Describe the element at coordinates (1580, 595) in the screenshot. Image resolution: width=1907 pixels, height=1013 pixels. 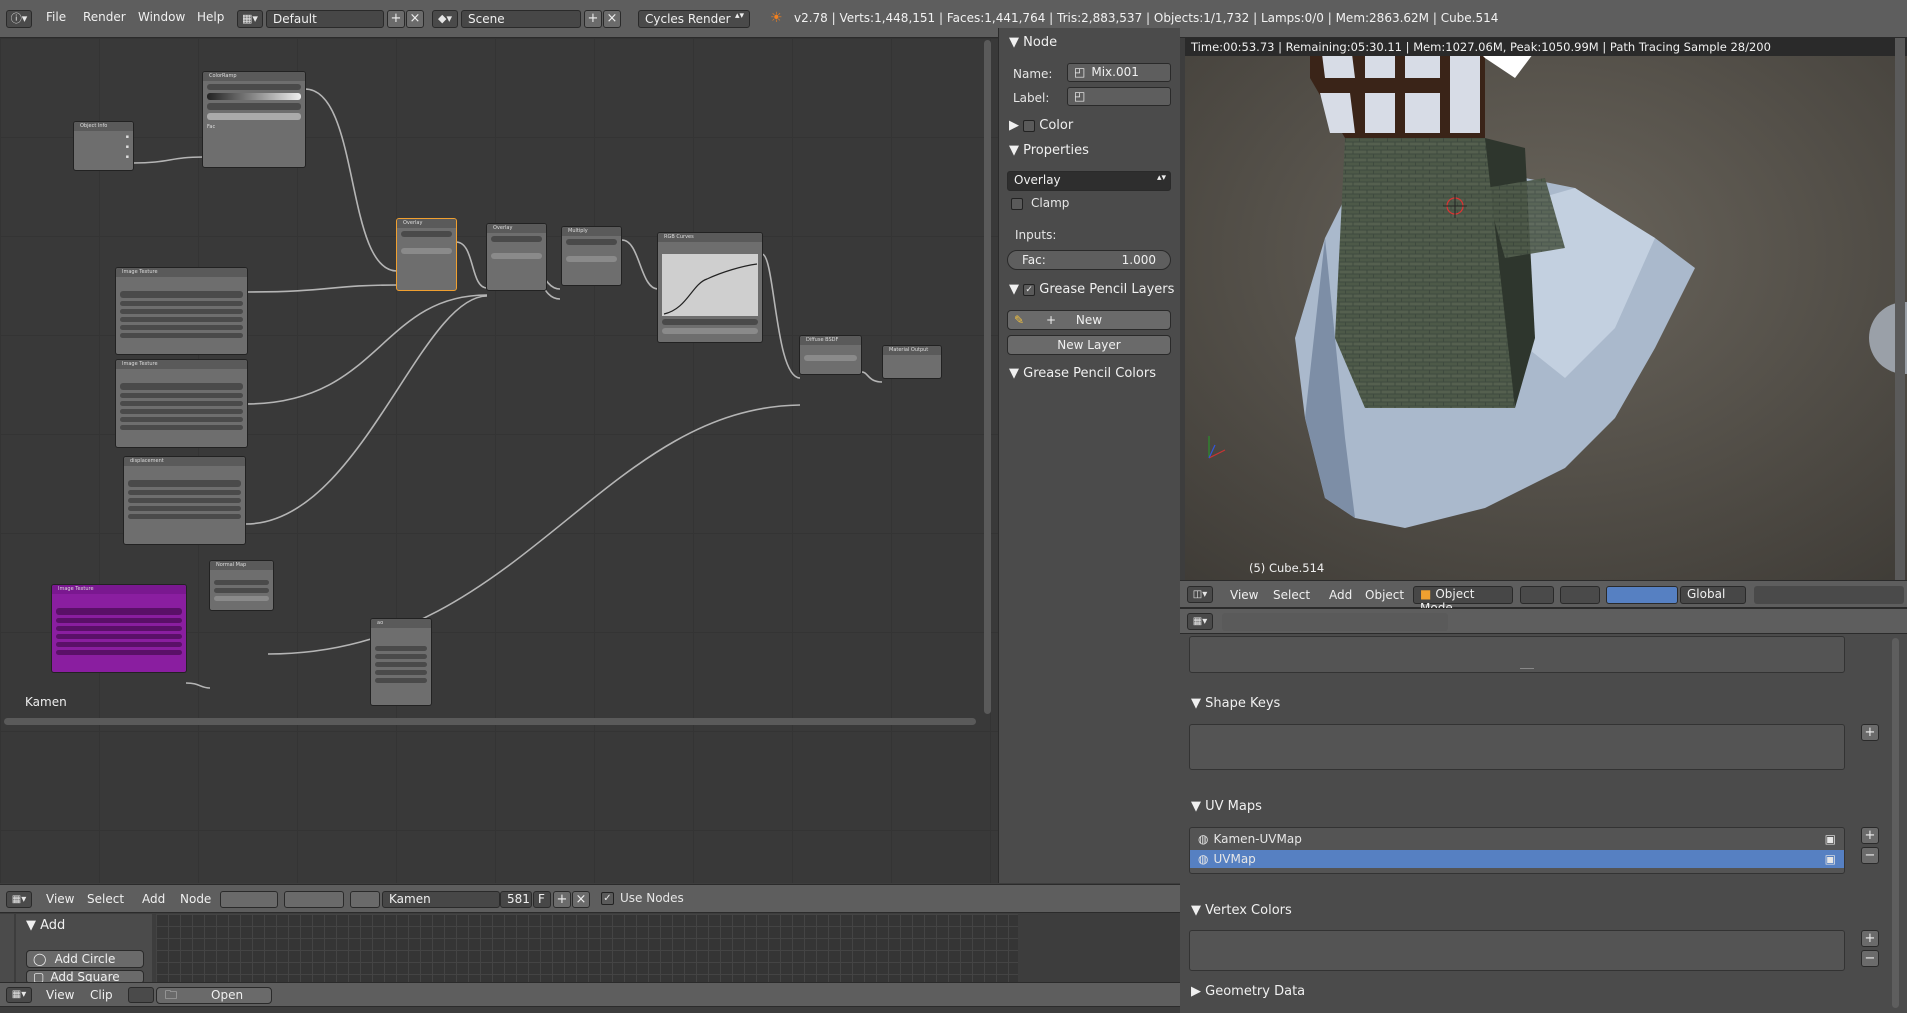
I see `pivot-icons` at that location.